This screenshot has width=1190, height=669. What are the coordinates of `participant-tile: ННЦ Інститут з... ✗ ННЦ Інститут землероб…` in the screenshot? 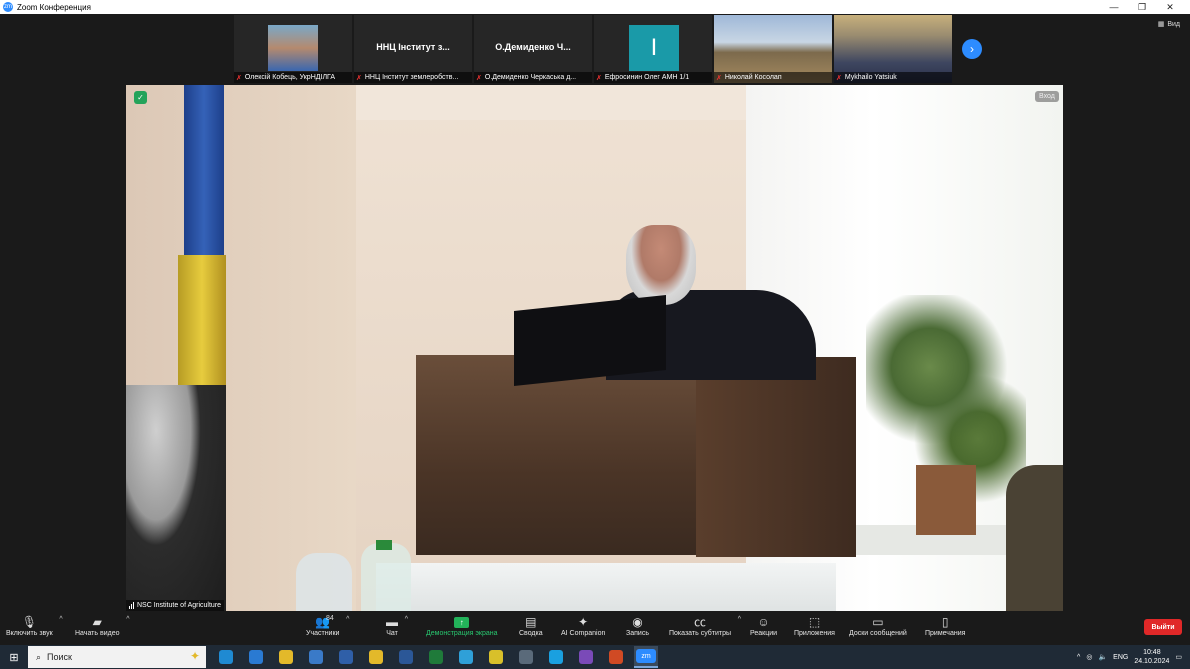 It's located at (413, 49).